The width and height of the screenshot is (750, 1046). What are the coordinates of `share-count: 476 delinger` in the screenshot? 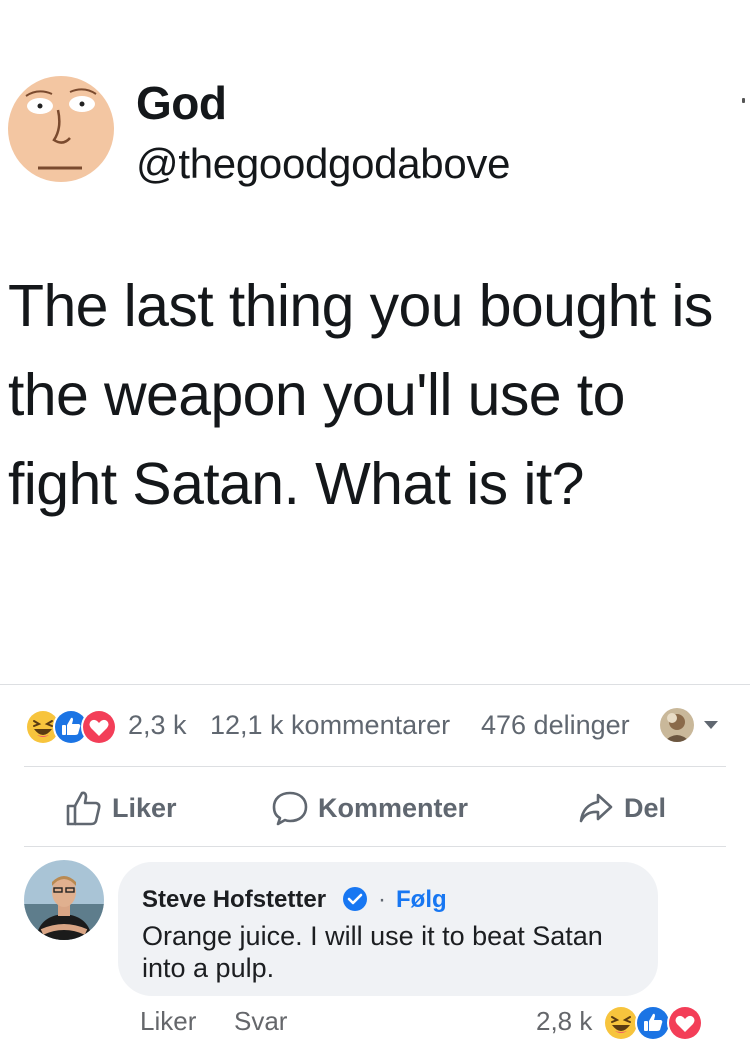 It's located at (555, 725).